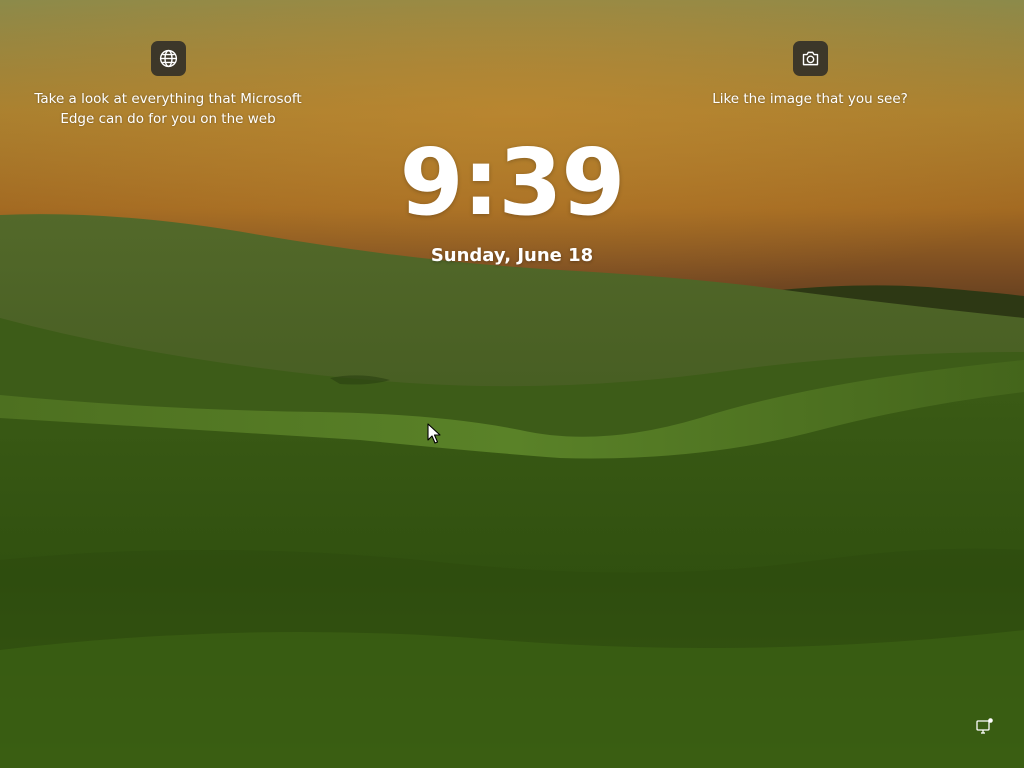 The image size is (1024, 768). What do you see at coordinates (512, 255) in the screenshot?
I see `lock-screen-date: Sunday, June 18` at bounding box center [512, 255].